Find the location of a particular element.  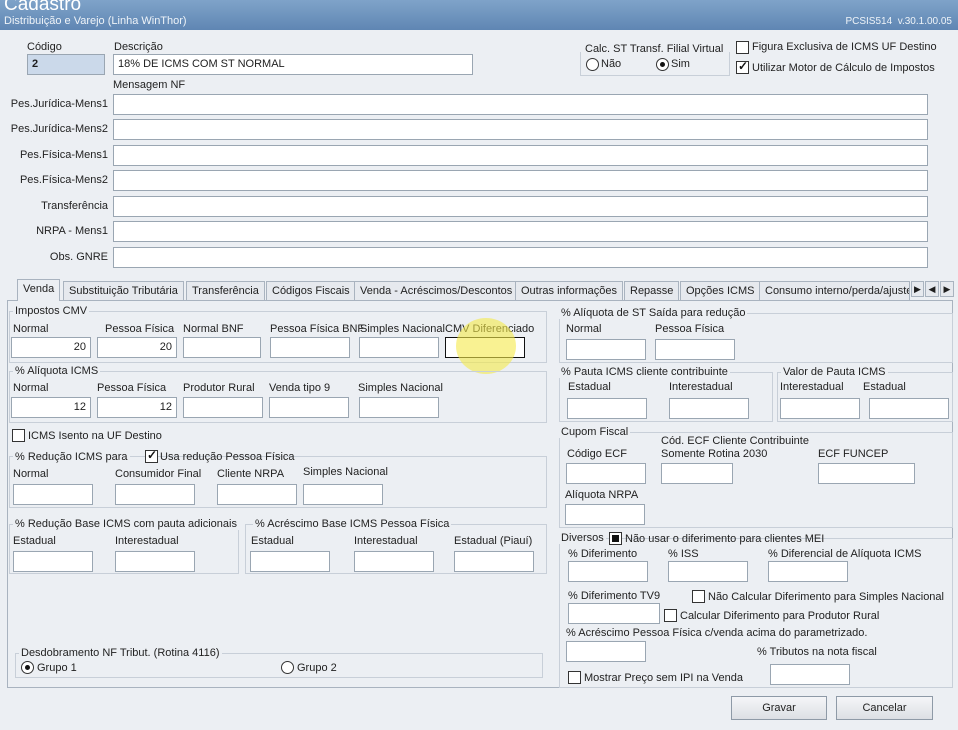

pauta-interestadual-input is located at coordinates (709, 408).